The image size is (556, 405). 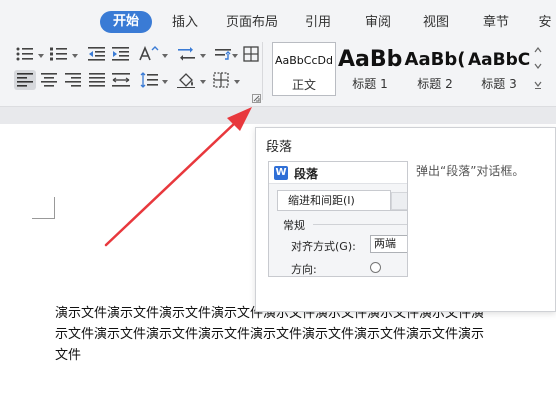 I want to click on style-heading-3-label: 标题 3, so click(x=499, y=84).